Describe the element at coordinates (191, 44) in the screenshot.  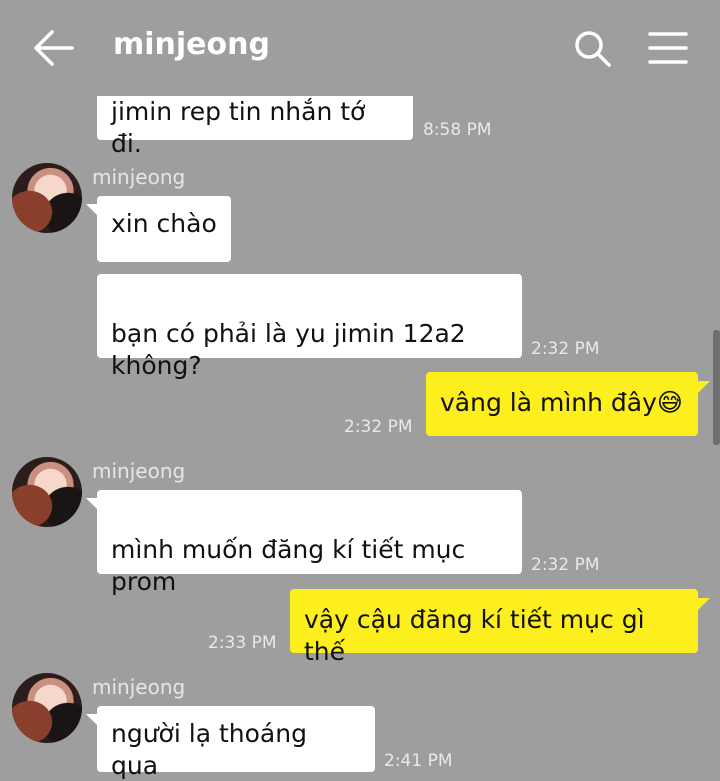
I see `chat-title: minjeong` at that location.